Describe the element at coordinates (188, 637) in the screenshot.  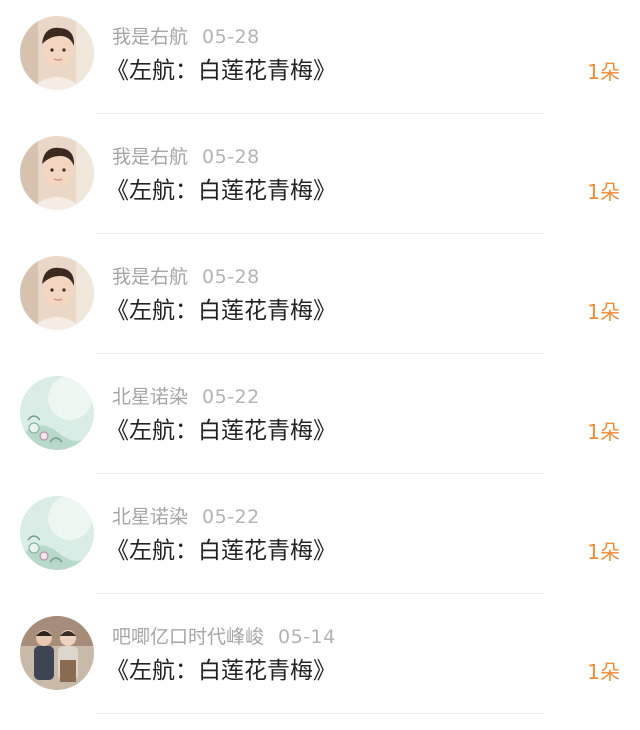
I see `username: 吧唧亿口时代峰峻` at that location.